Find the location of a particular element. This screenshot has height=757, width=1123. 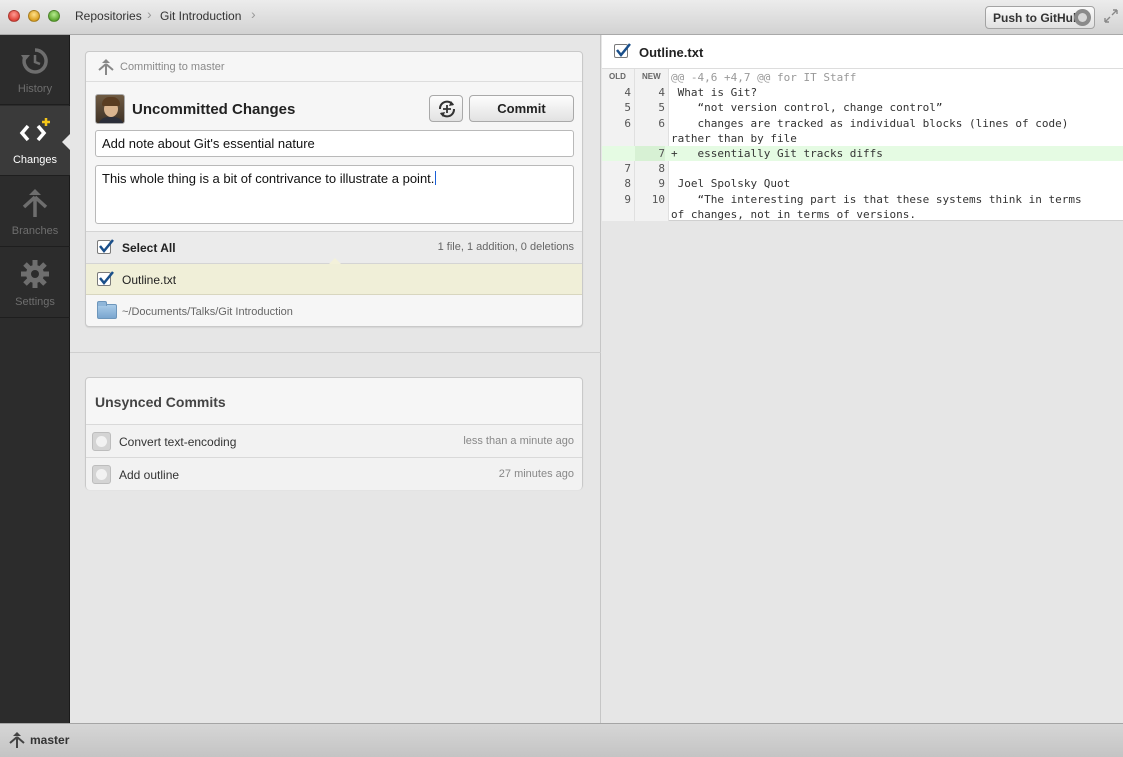

sidebar-item-changes: Changes is located at coordinates (35, 141).